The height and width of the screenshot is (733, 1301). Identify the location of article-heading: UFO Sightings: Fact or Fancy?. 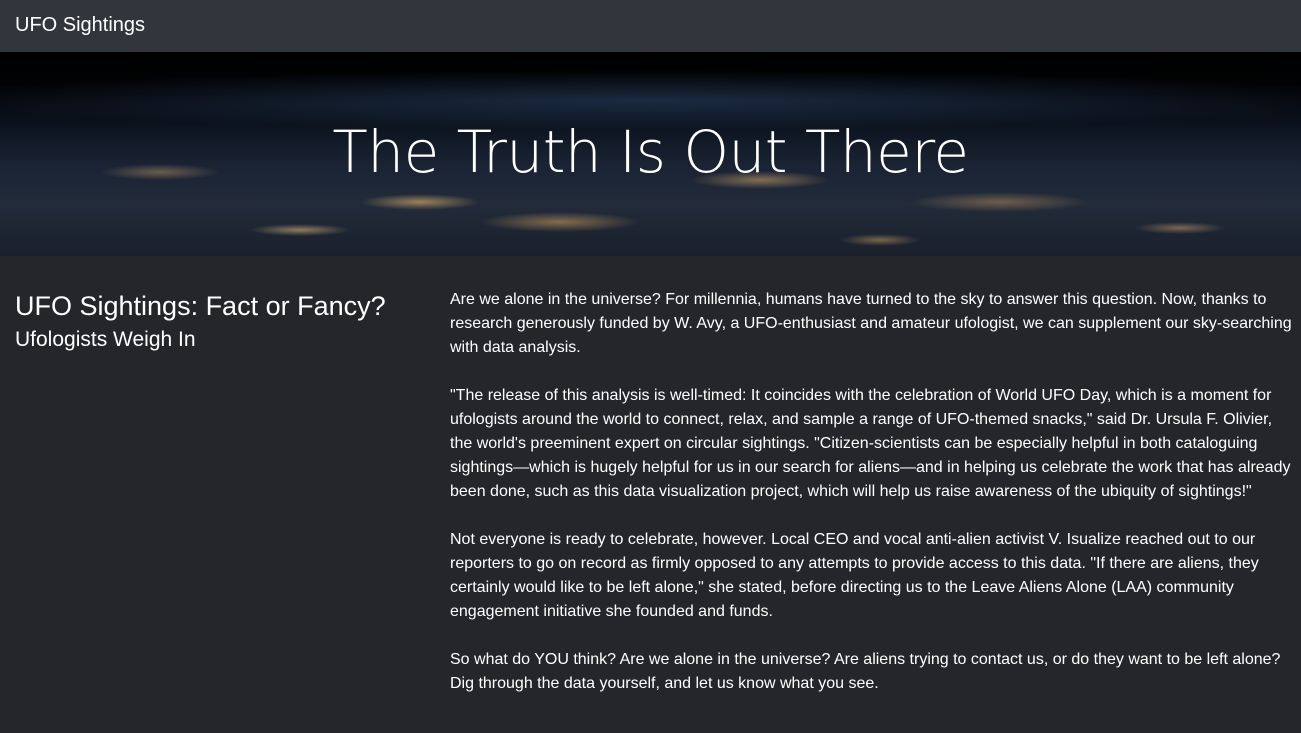
(200, 306).